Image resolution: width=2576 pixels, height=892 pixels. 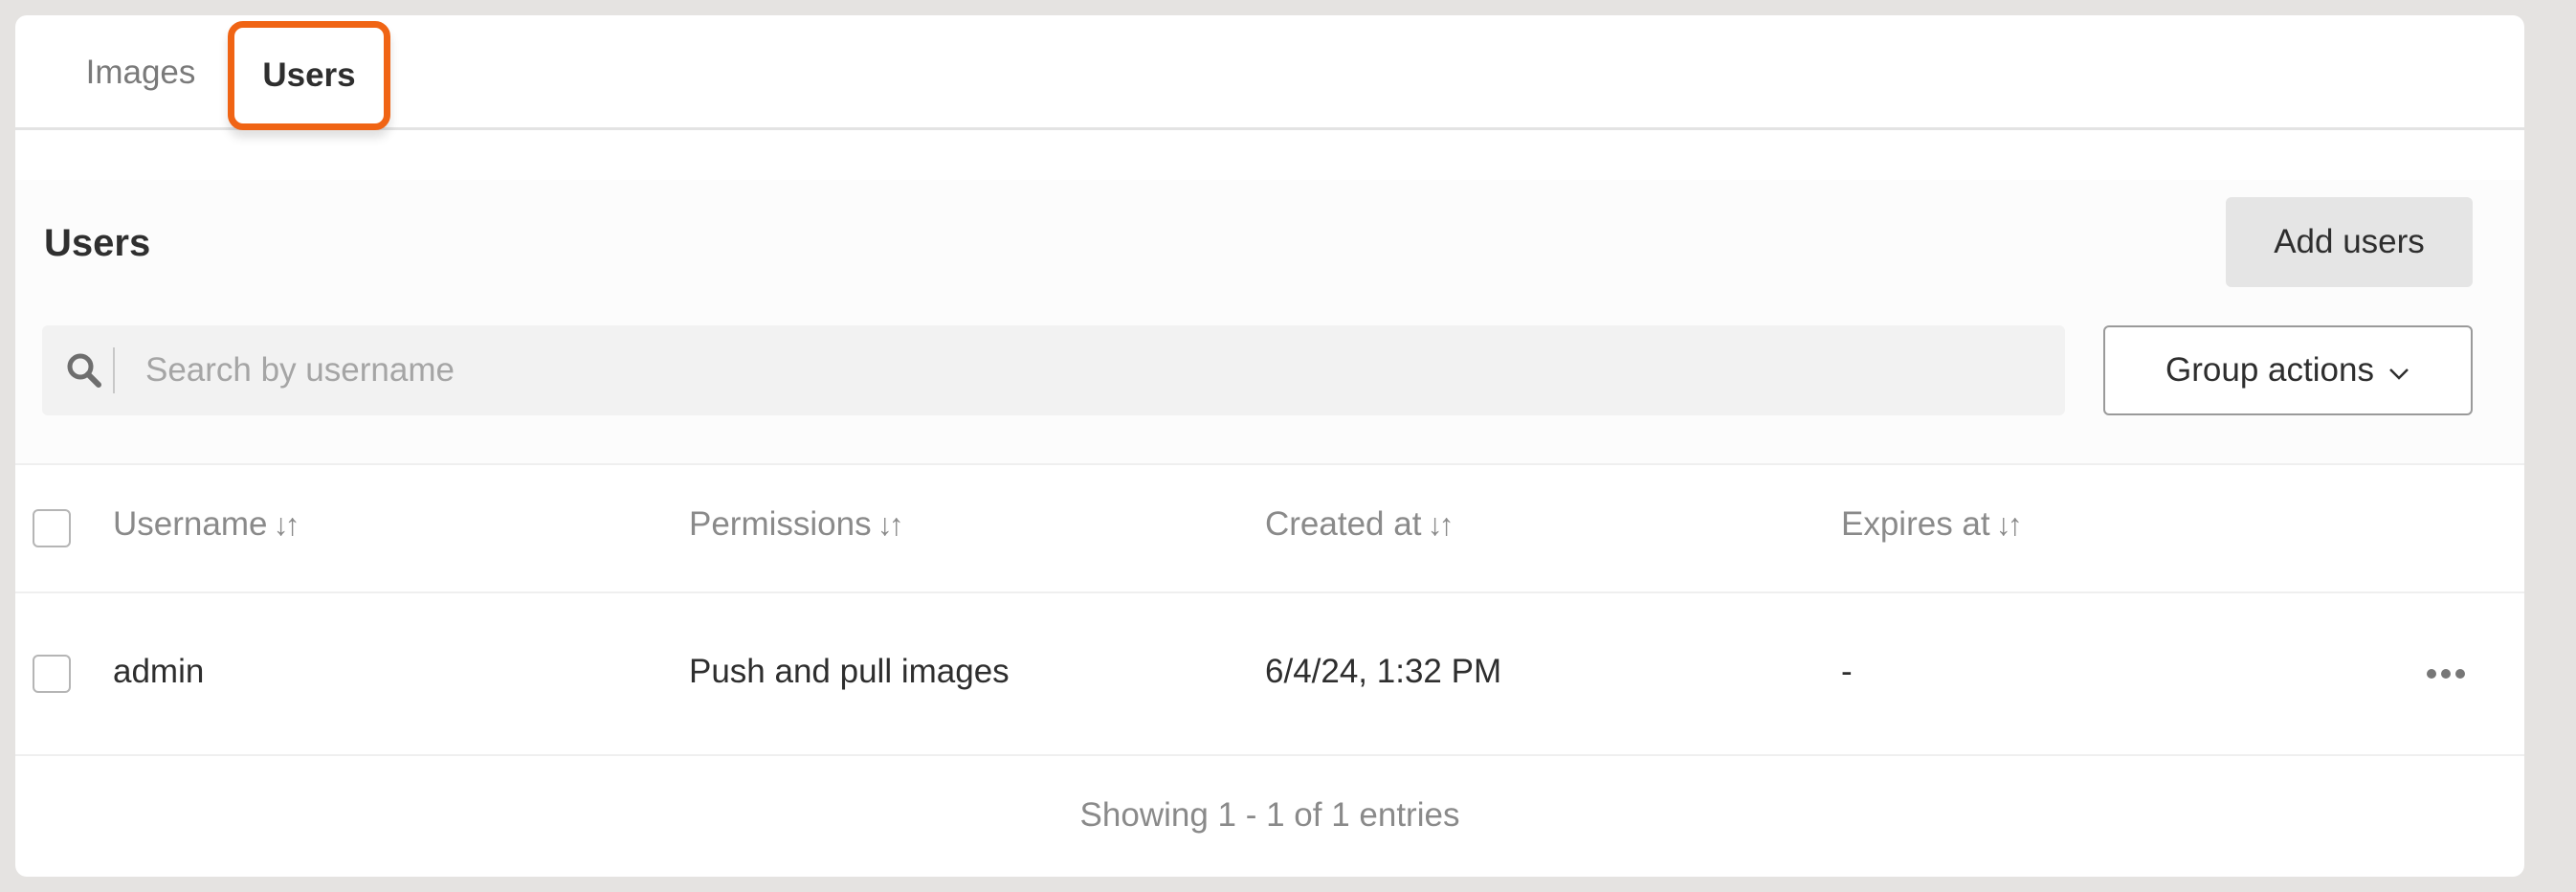 I want to click on column-label: Created at, so click(x=1343, y=524).